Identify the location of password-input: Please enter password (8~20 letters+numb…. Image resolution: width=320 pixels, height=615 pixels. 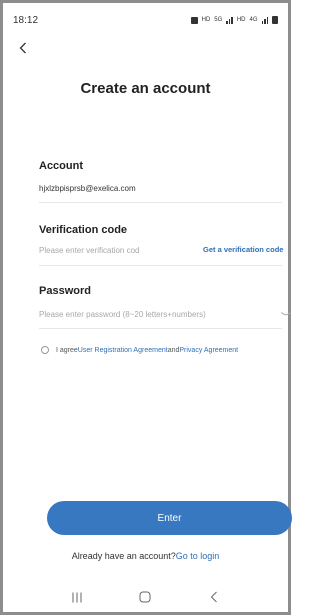
(122, 314).